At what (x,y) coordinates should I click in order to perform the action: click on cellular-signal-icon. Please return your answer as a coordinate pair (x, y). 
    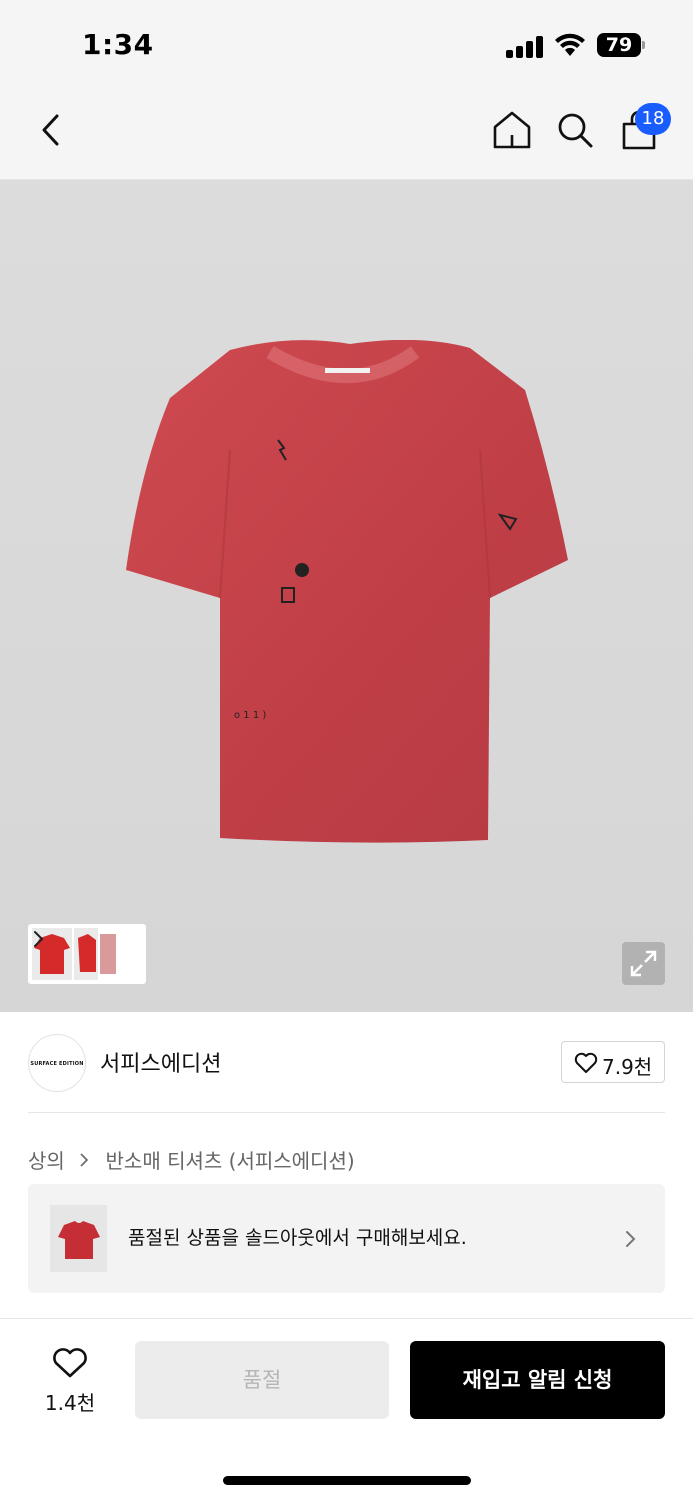
    Looking at the image, I should click on (525, 46).